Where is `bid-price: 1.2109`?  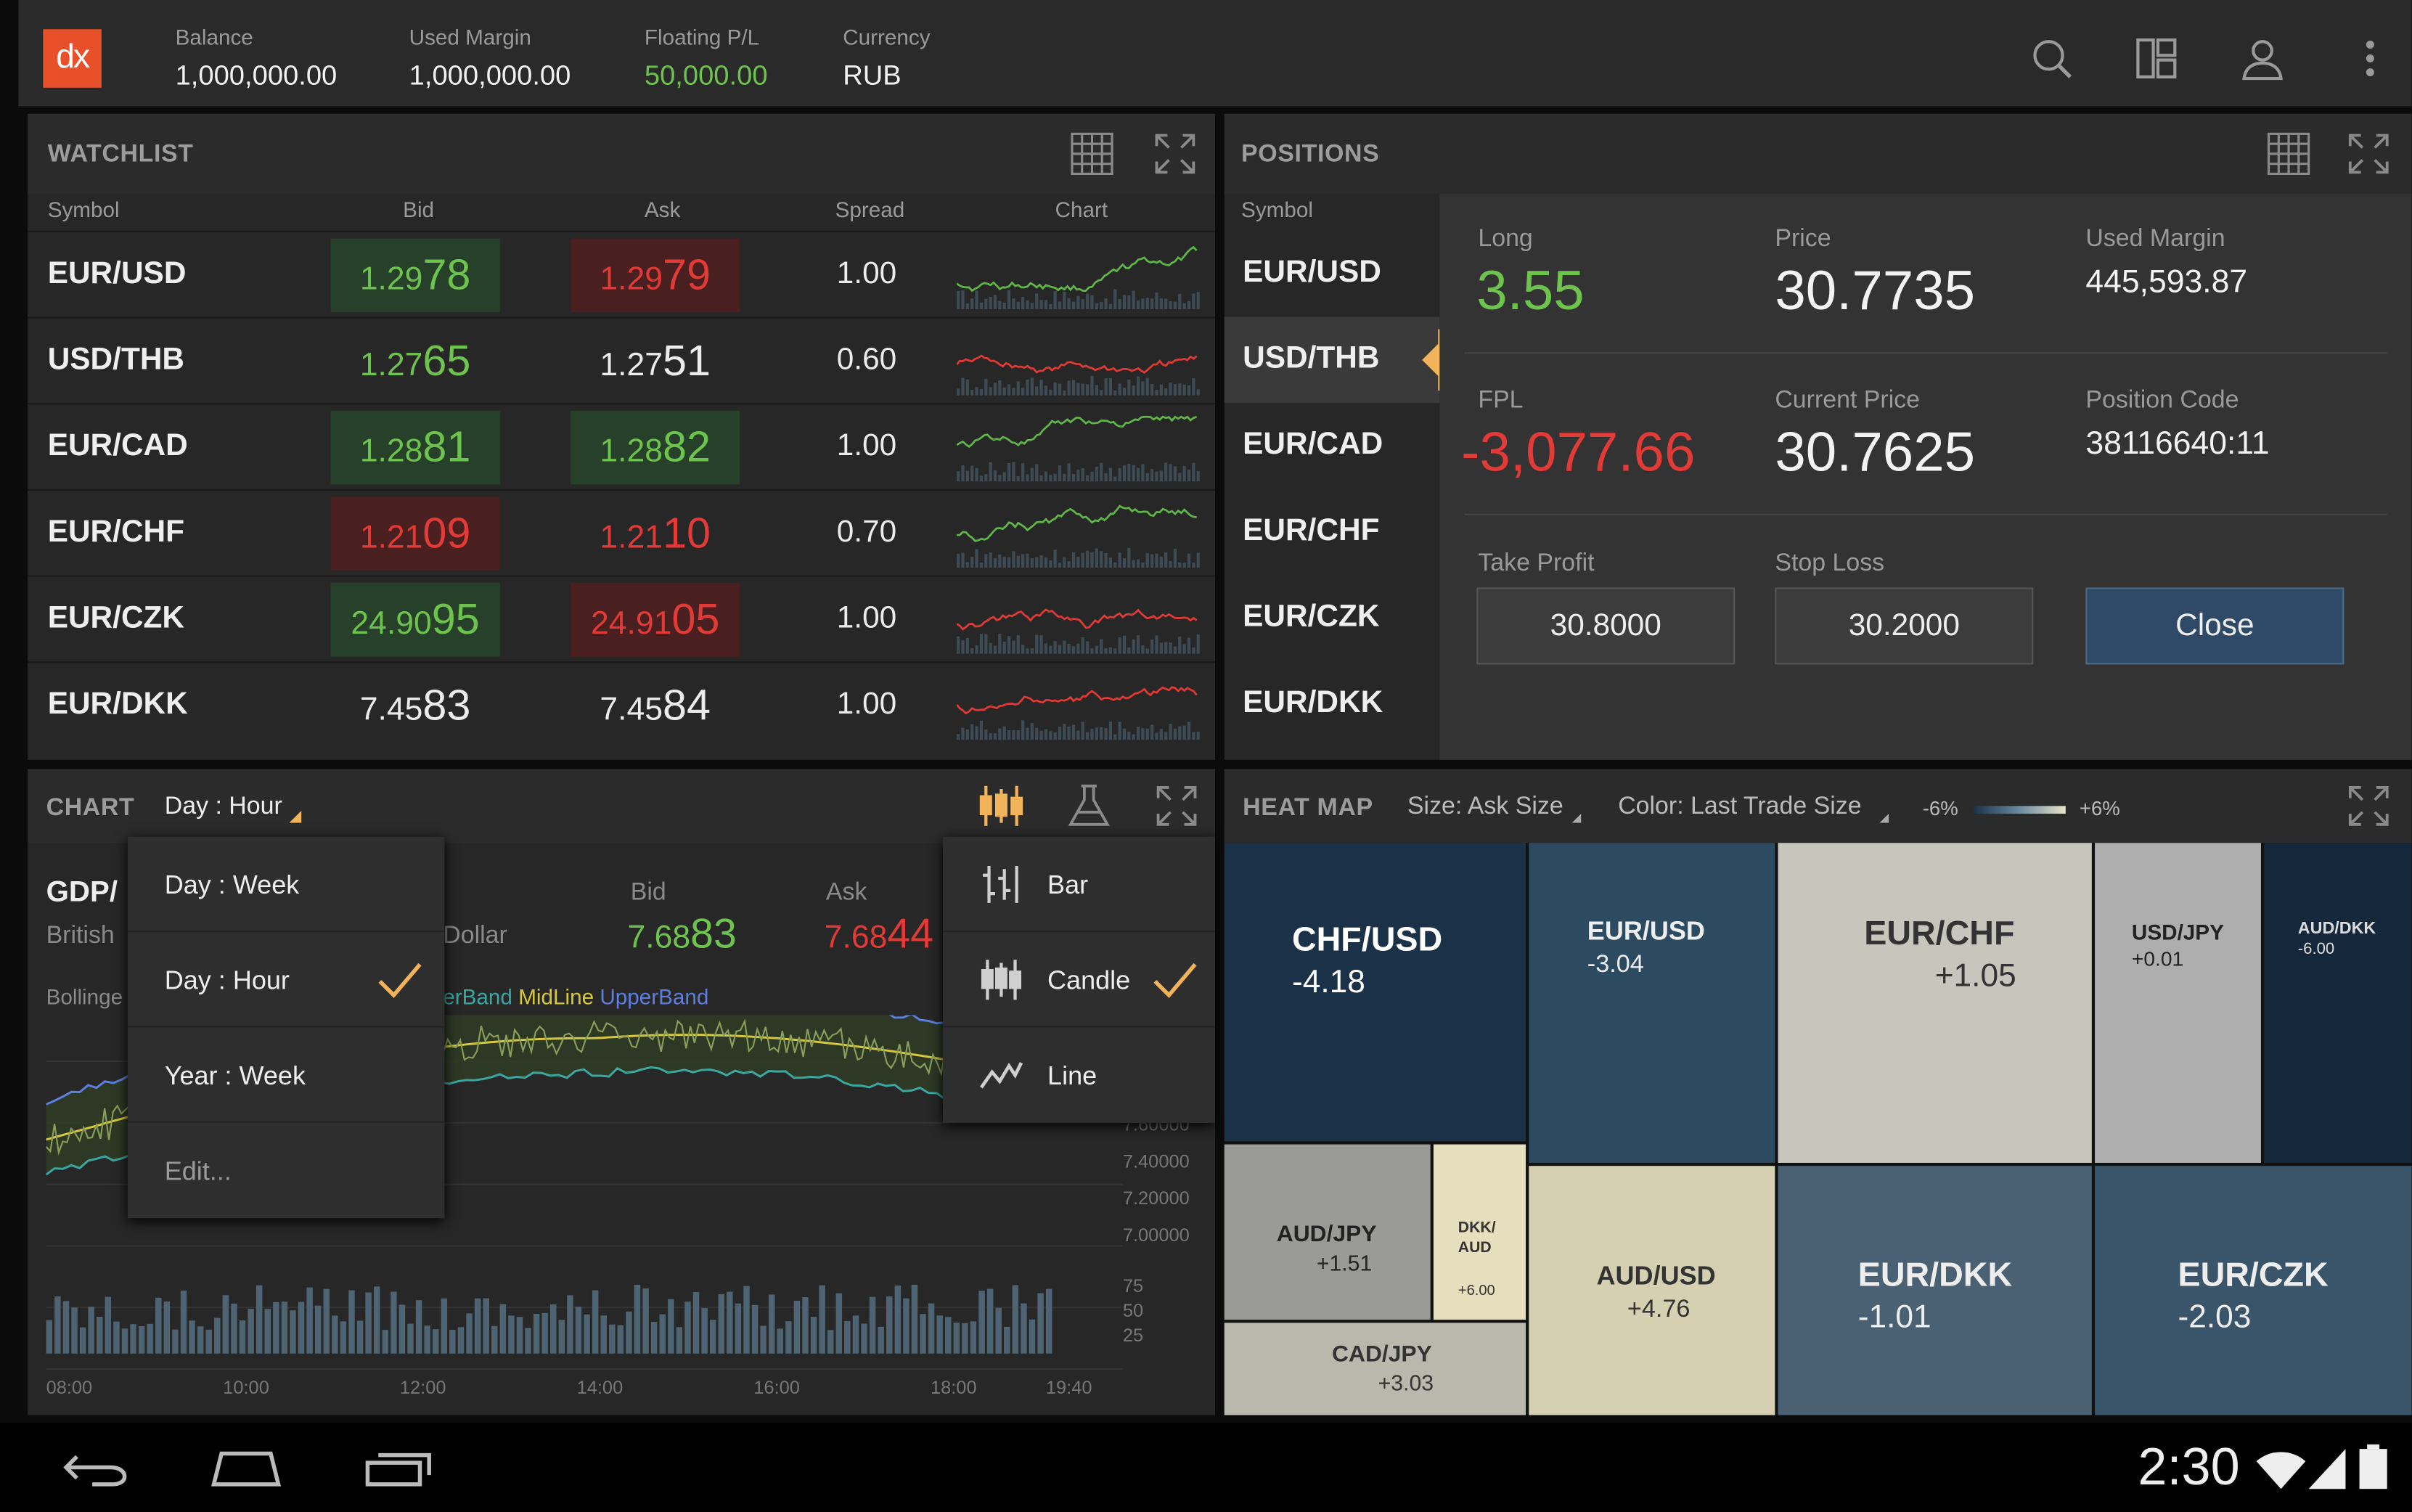 bid-price: 1.2109 is located at coordinates (415, 533).